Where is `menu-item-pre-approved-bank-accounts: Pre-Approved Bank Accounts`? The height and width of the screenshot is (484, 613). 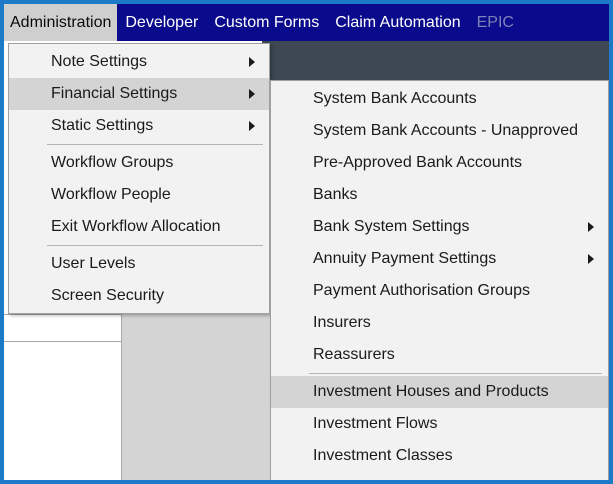 menu-item-pre-approved-bank-accounts: Pre-Approved Bank Accounts is located at coordinates (439, 163).